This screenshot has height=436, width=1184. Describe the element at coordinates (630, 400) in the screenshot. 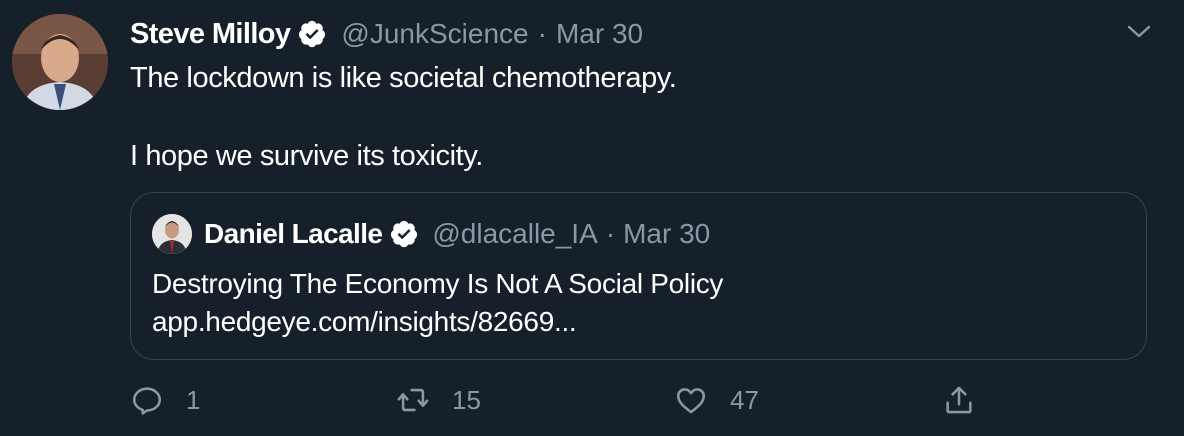

I see `tweet-actions: 1 15 47` at that location.